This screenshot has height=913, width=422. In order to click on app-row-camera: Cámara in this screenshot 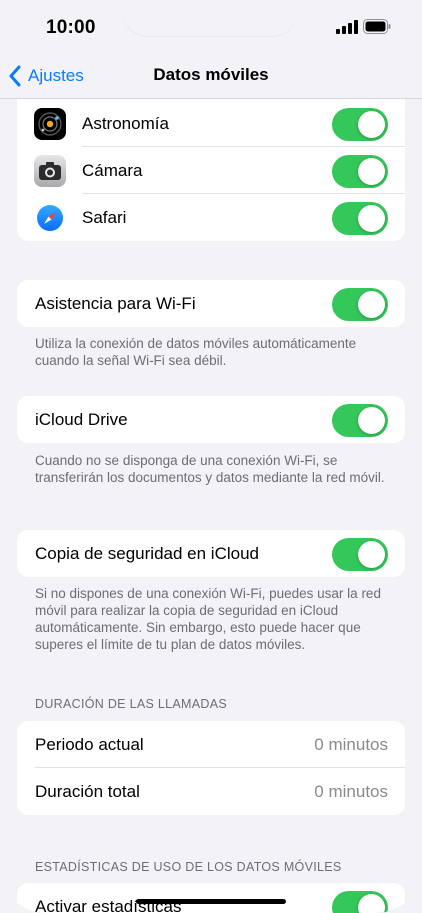, I will do `click(211, 170)`.